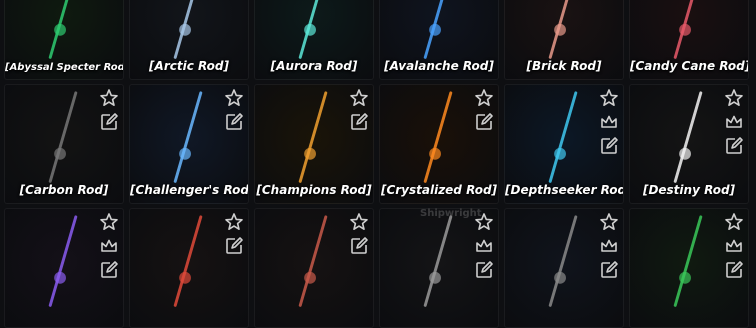 The width and height of the screenshot is (756, 328). I want to click on rod-tile: [Depthseeker Rod], so click(564, 144).